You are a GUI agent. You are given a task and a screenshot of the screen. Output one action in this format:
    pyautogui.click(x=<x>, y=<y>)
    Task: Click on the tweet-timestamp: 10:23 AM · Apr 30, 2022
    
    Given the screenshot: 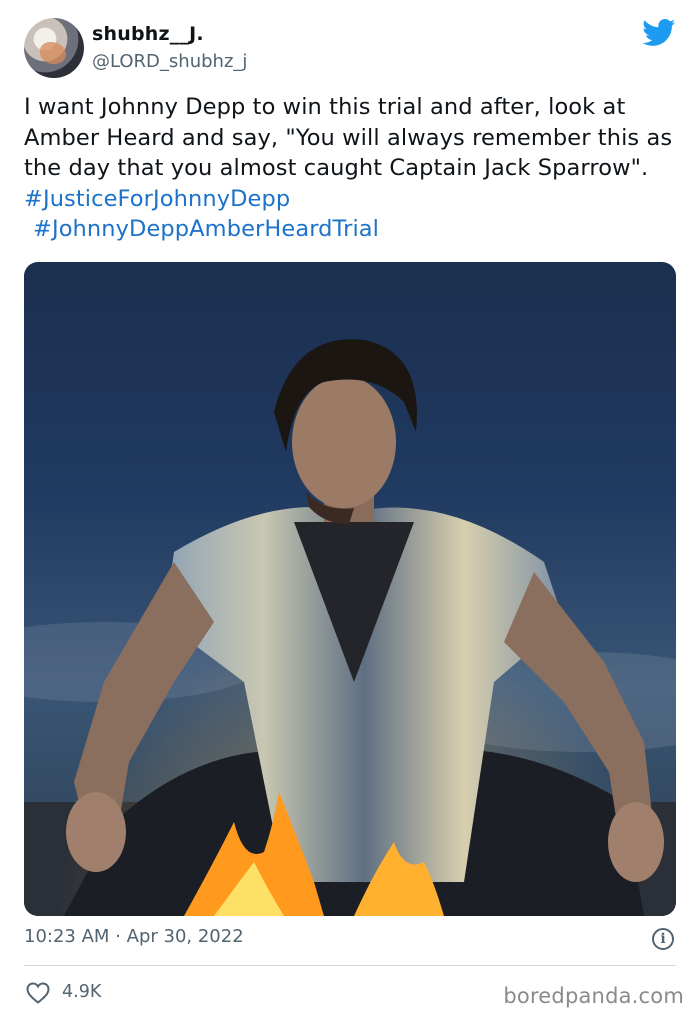 What is the action you would take?
    pyautogui.click(x=134, y=936)
    